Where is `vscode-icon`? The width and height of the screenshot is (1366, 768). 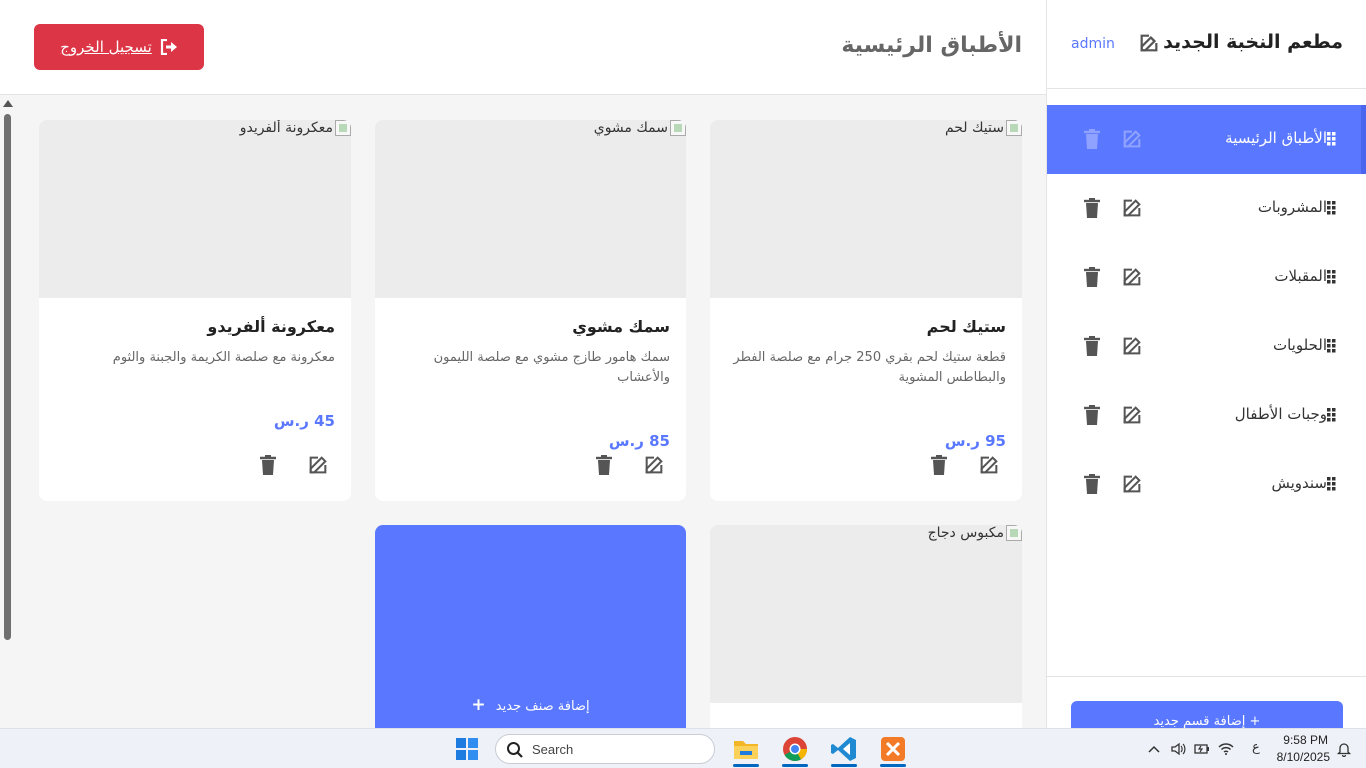 vscode-icon is located at coordinates (843, 749).